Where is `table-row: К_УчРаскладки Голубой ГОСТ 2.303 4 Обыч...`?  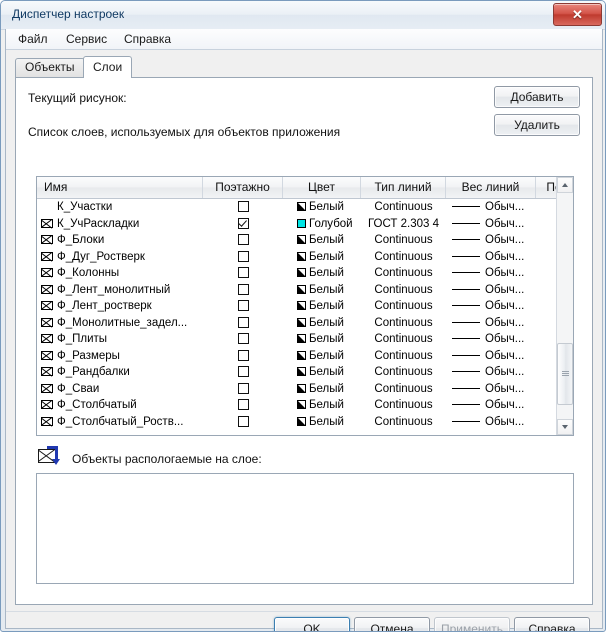 table-row: К_УчРаскладки Голубой ГОСТ 2.303 4 Обыч... is located at coordinates (305, 224).